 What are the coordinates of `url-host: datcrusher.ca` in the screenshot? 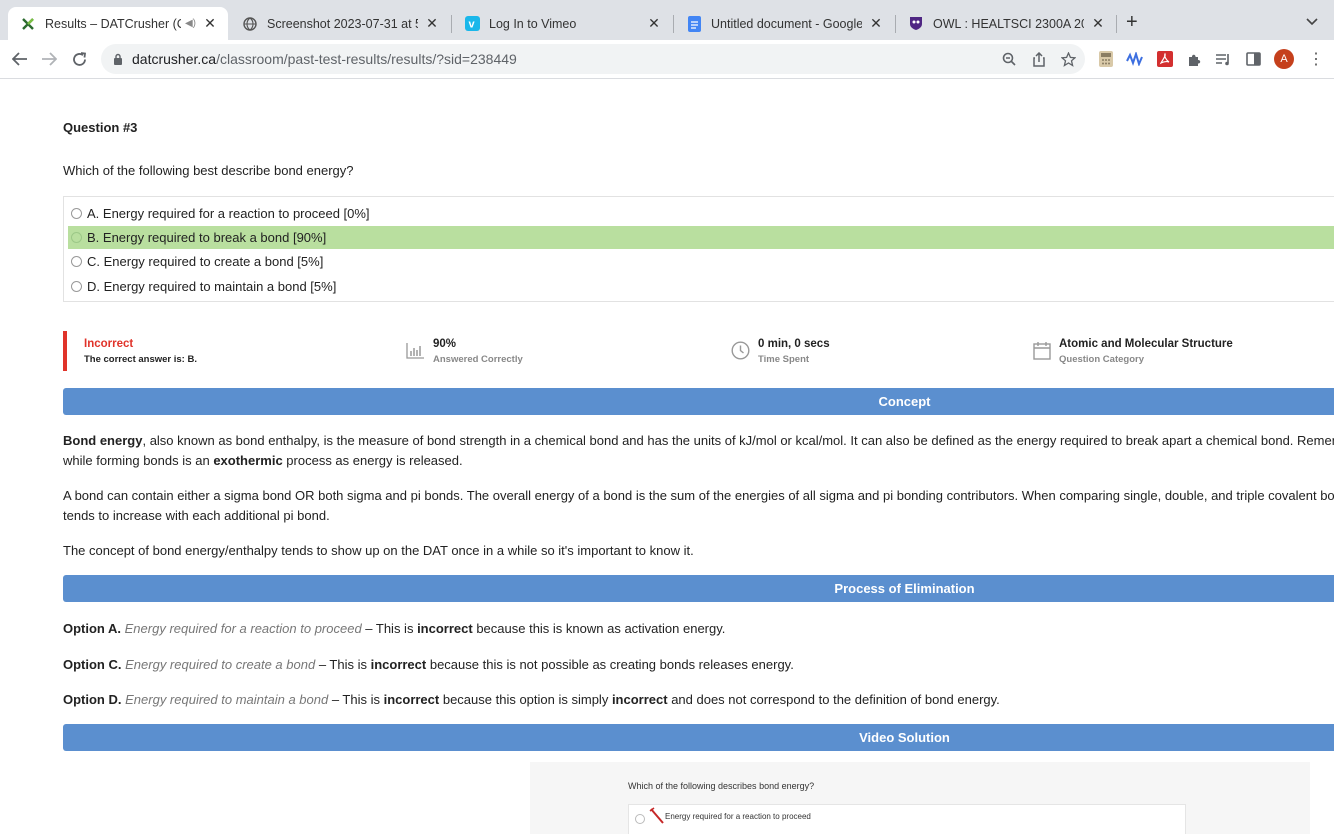 It's located at (174, 59).